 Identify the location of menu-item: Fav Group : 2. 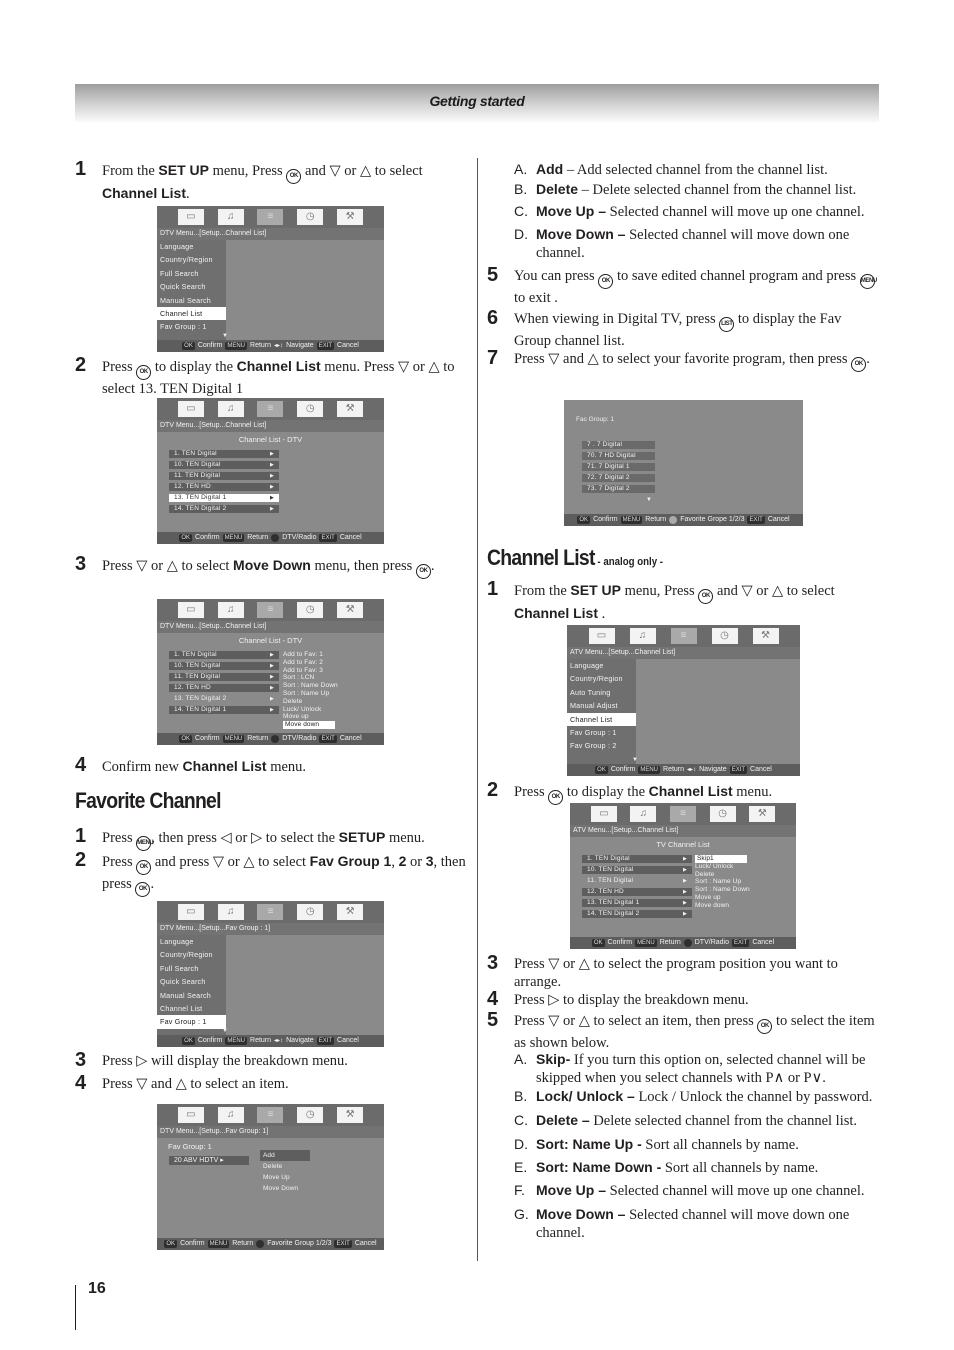
(601, 745).